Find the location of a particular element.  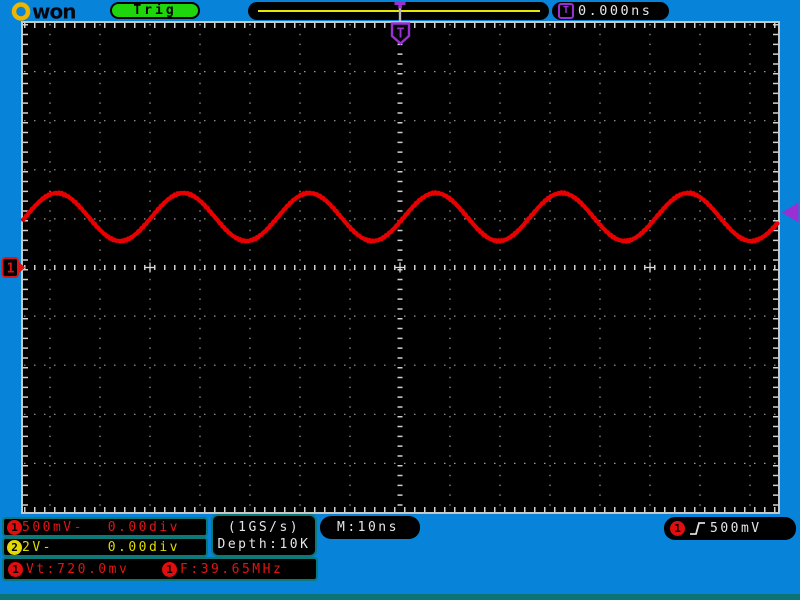

channel1-marker-label: 1 is located at coordinates (11, 269).